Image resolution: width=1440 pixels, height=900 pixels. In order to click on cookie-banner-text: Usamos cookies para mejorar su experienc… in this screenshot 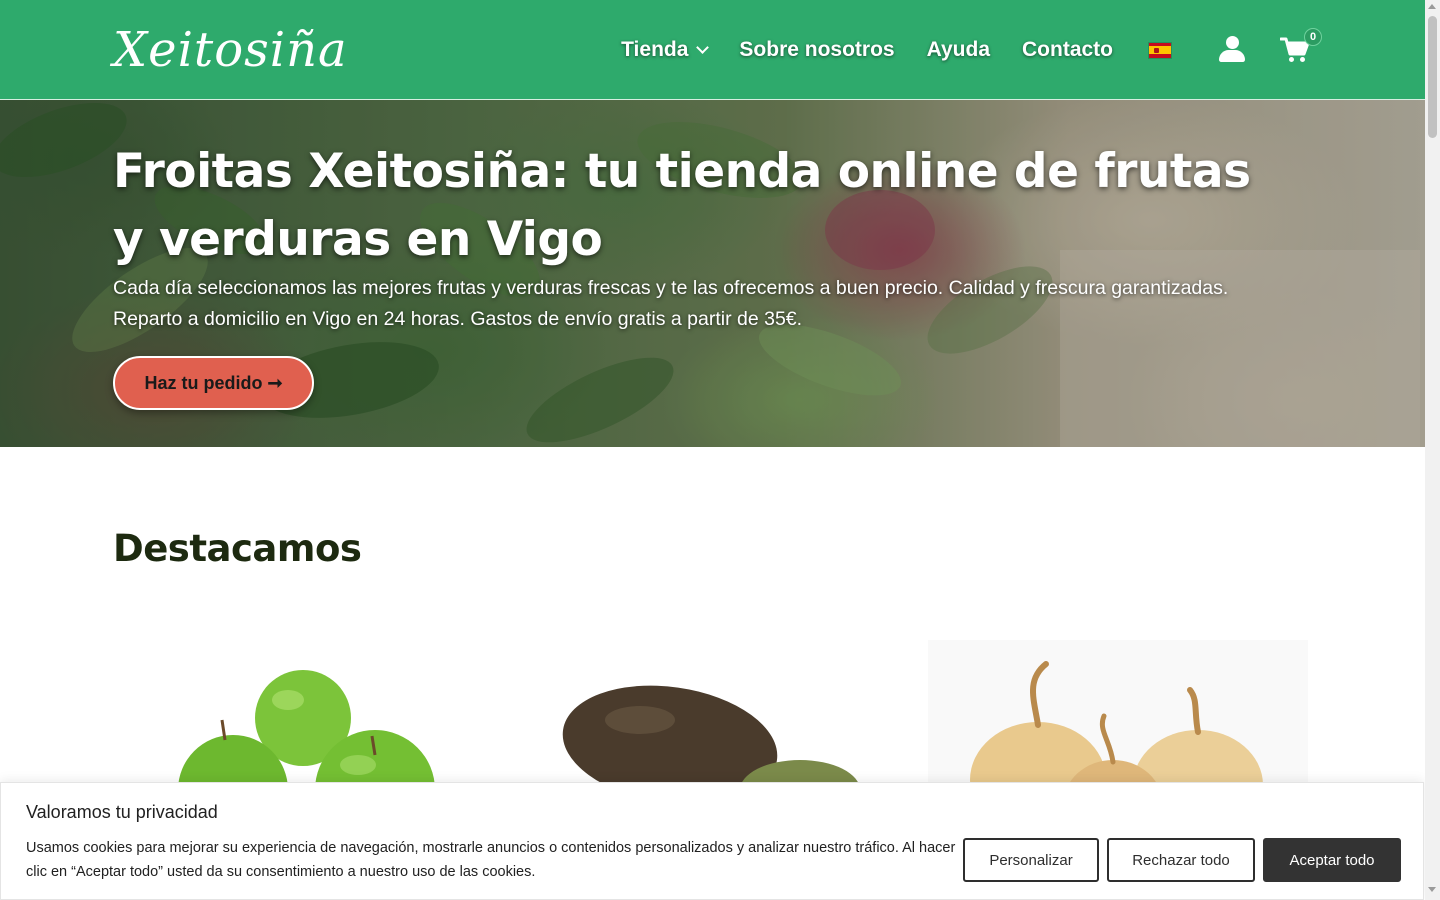, I will do `click(491, 860)`.